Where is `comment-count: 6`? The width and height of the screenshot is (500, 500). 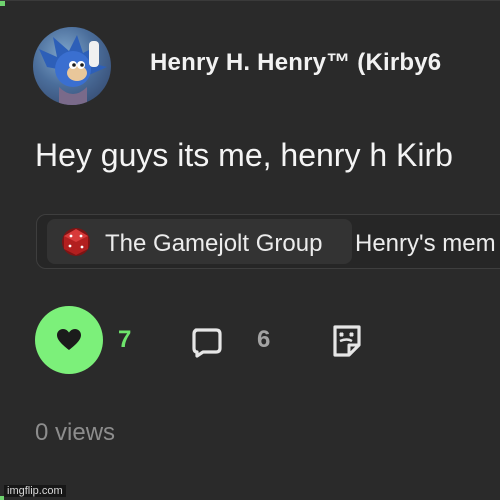
comment-count: 6 is located at coordinates (263, 340).